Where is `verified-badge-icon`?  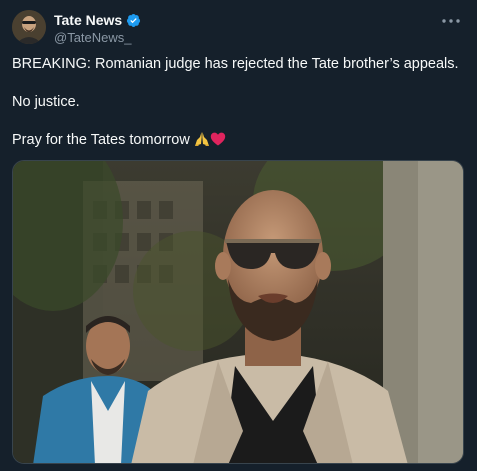 verified-badge-icon is located at coordinates (133, 20).